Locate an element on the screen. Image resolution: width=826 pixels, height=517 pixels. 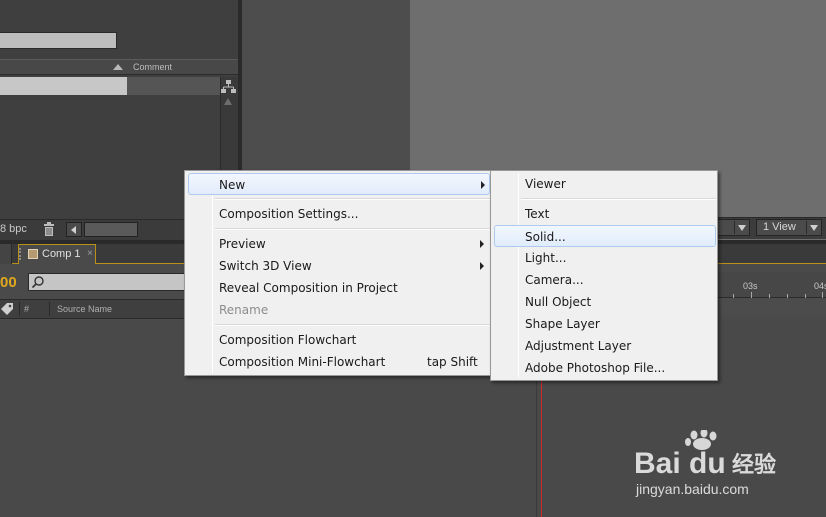
view-layout-dropdown: 1 View is located at coordinates (789, 227).